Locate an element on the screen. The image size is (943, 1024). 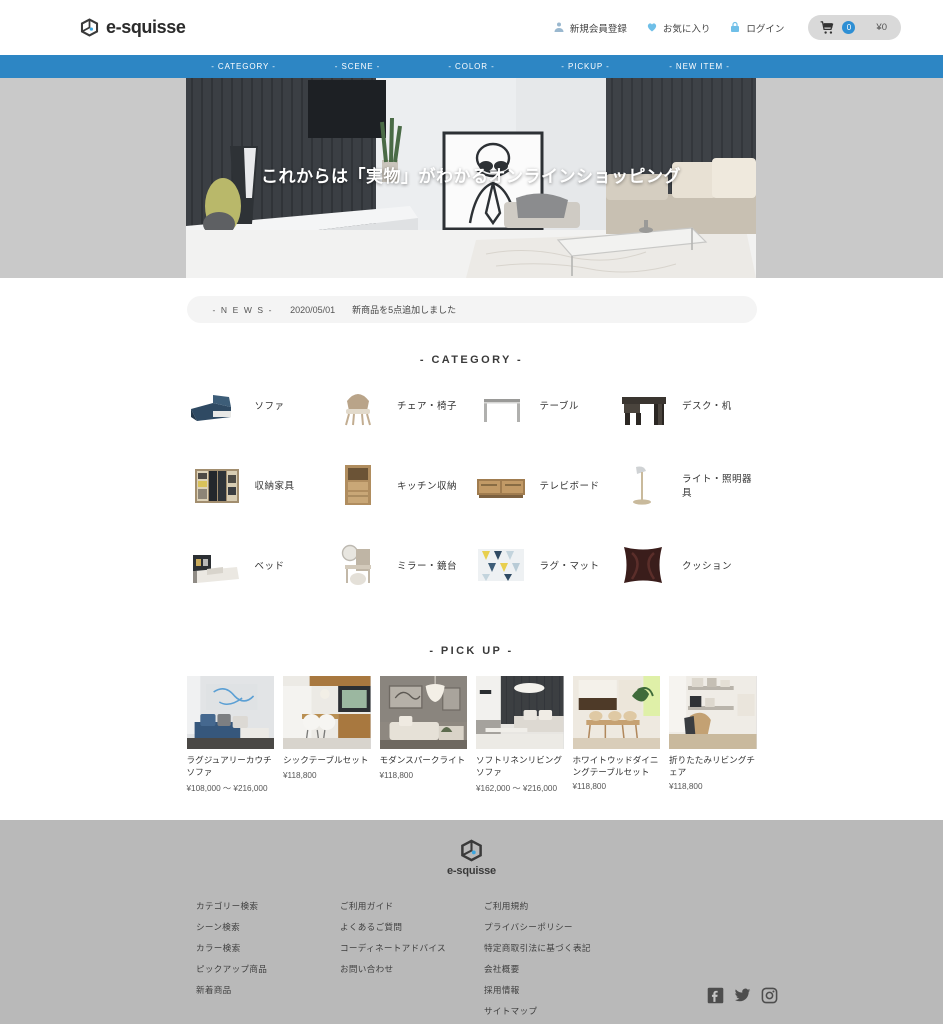
cube-logo-icon is located at coordinates (89, 27).